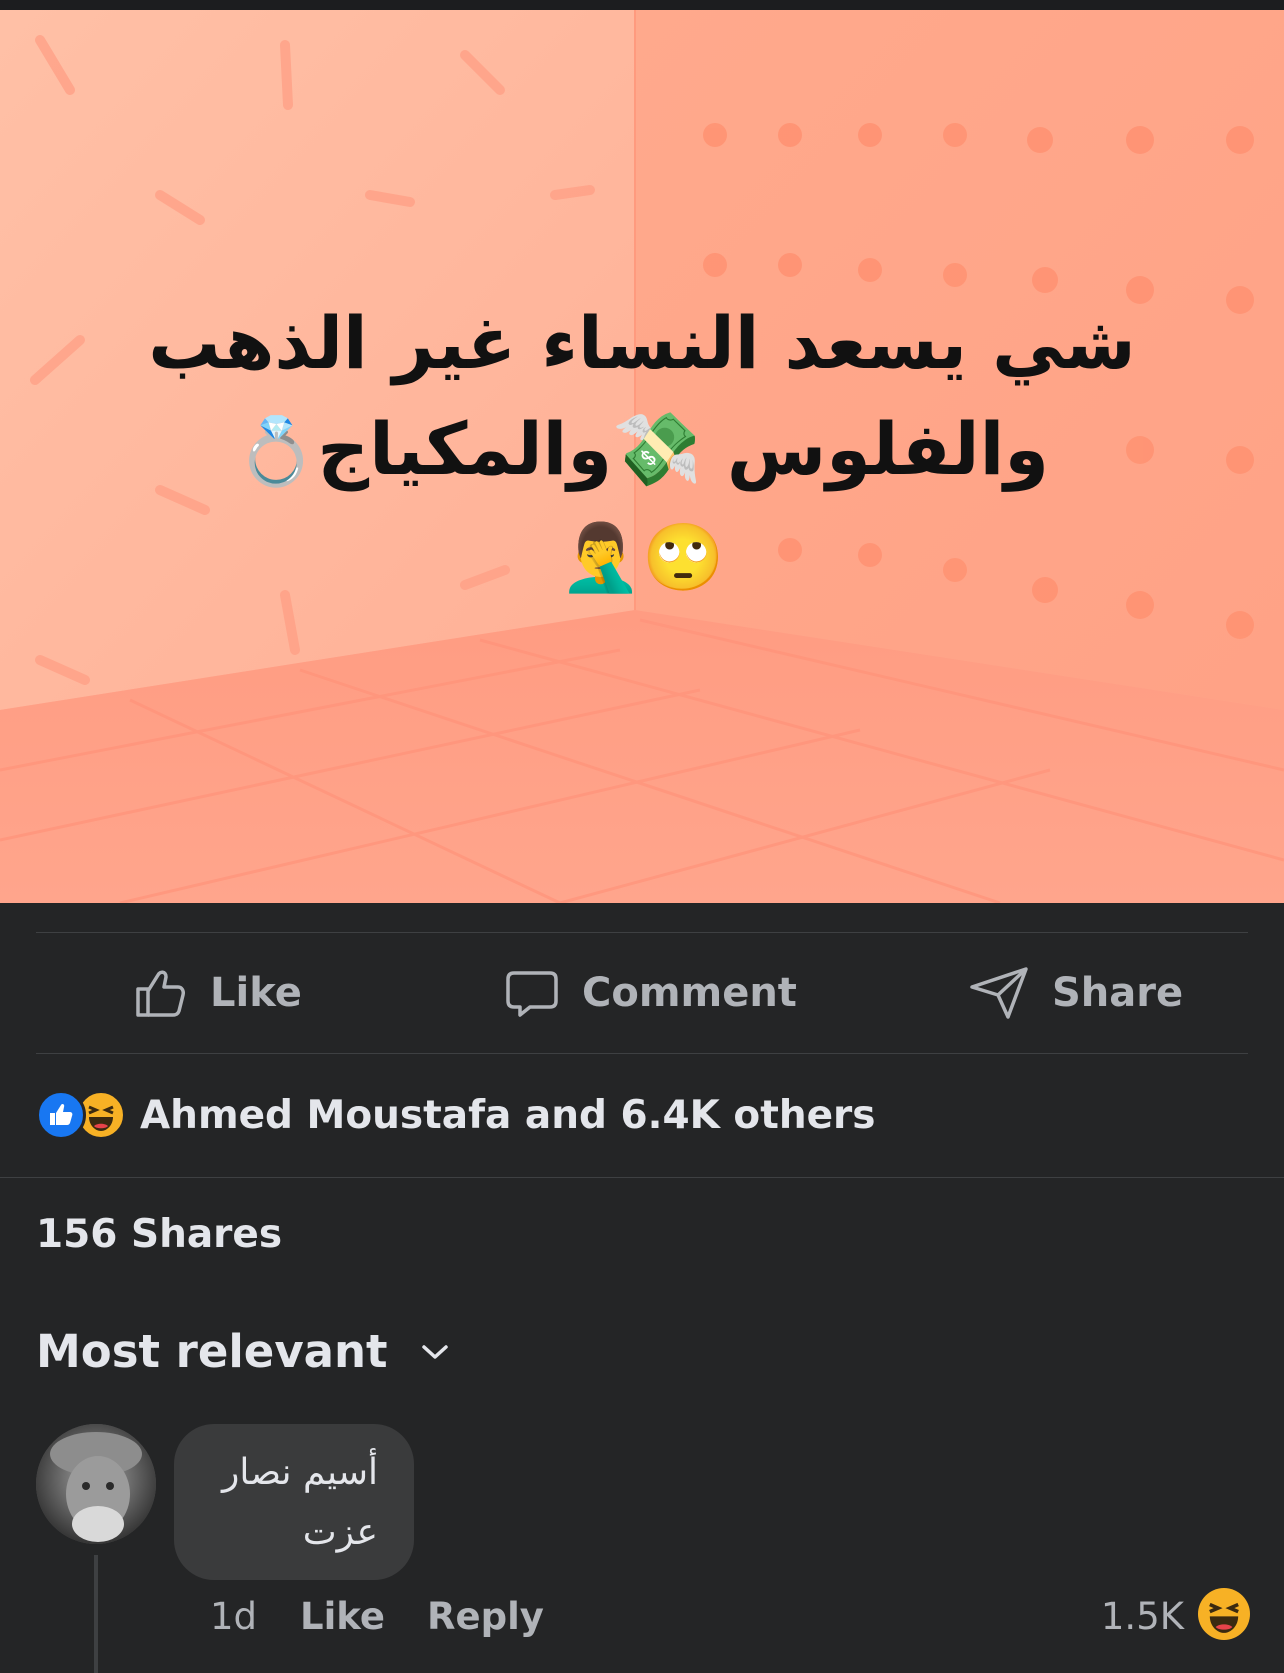 The image size is (1284, 1673). I want to click on avatar-portrait, so click(96, 1484).